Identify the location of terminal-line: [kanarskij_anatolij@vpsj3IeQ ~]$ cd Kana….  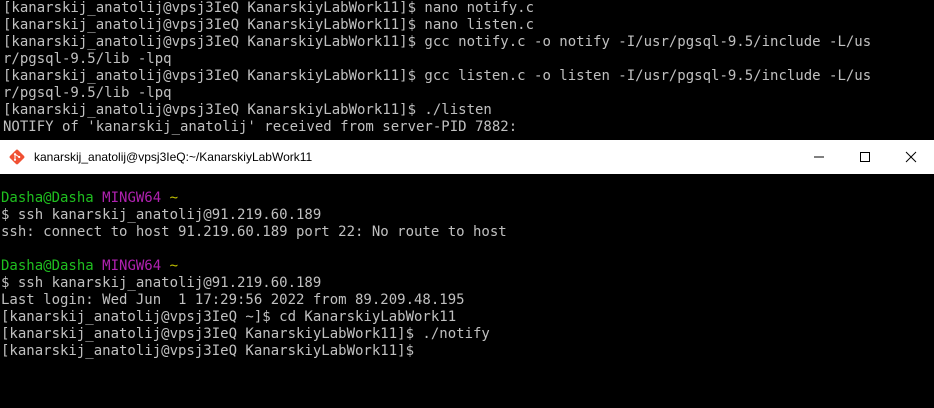
(229, 317).